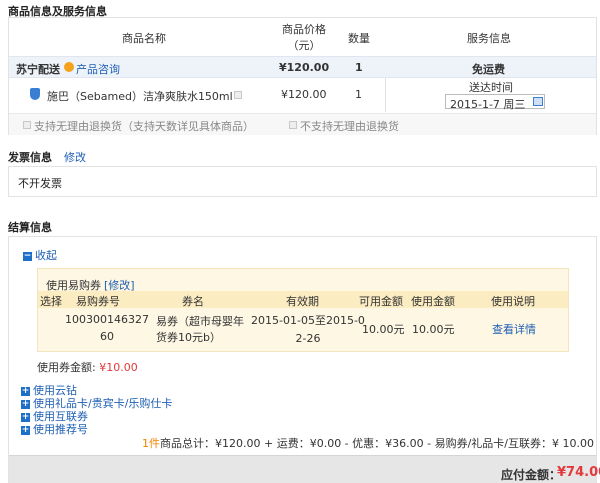  I want to click on store-row: 苏宁配送 产品咨询 ¥120.00 1 免运费, so click(302, 67).